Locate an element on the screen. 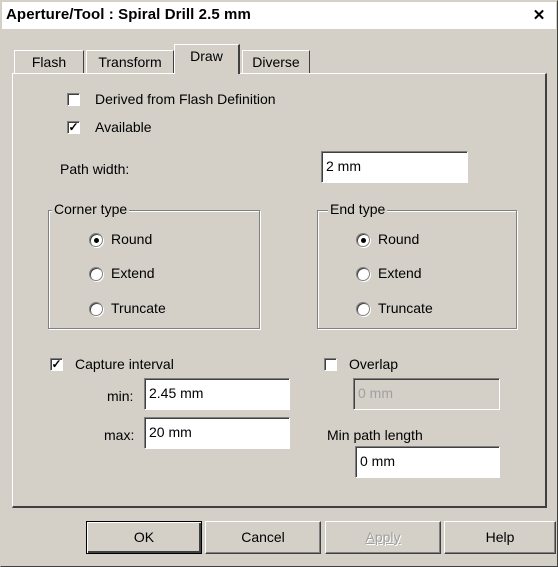 This screenshot has height=567, width=558. tab-diverse: Diverse is located at coordinates (276, 62).